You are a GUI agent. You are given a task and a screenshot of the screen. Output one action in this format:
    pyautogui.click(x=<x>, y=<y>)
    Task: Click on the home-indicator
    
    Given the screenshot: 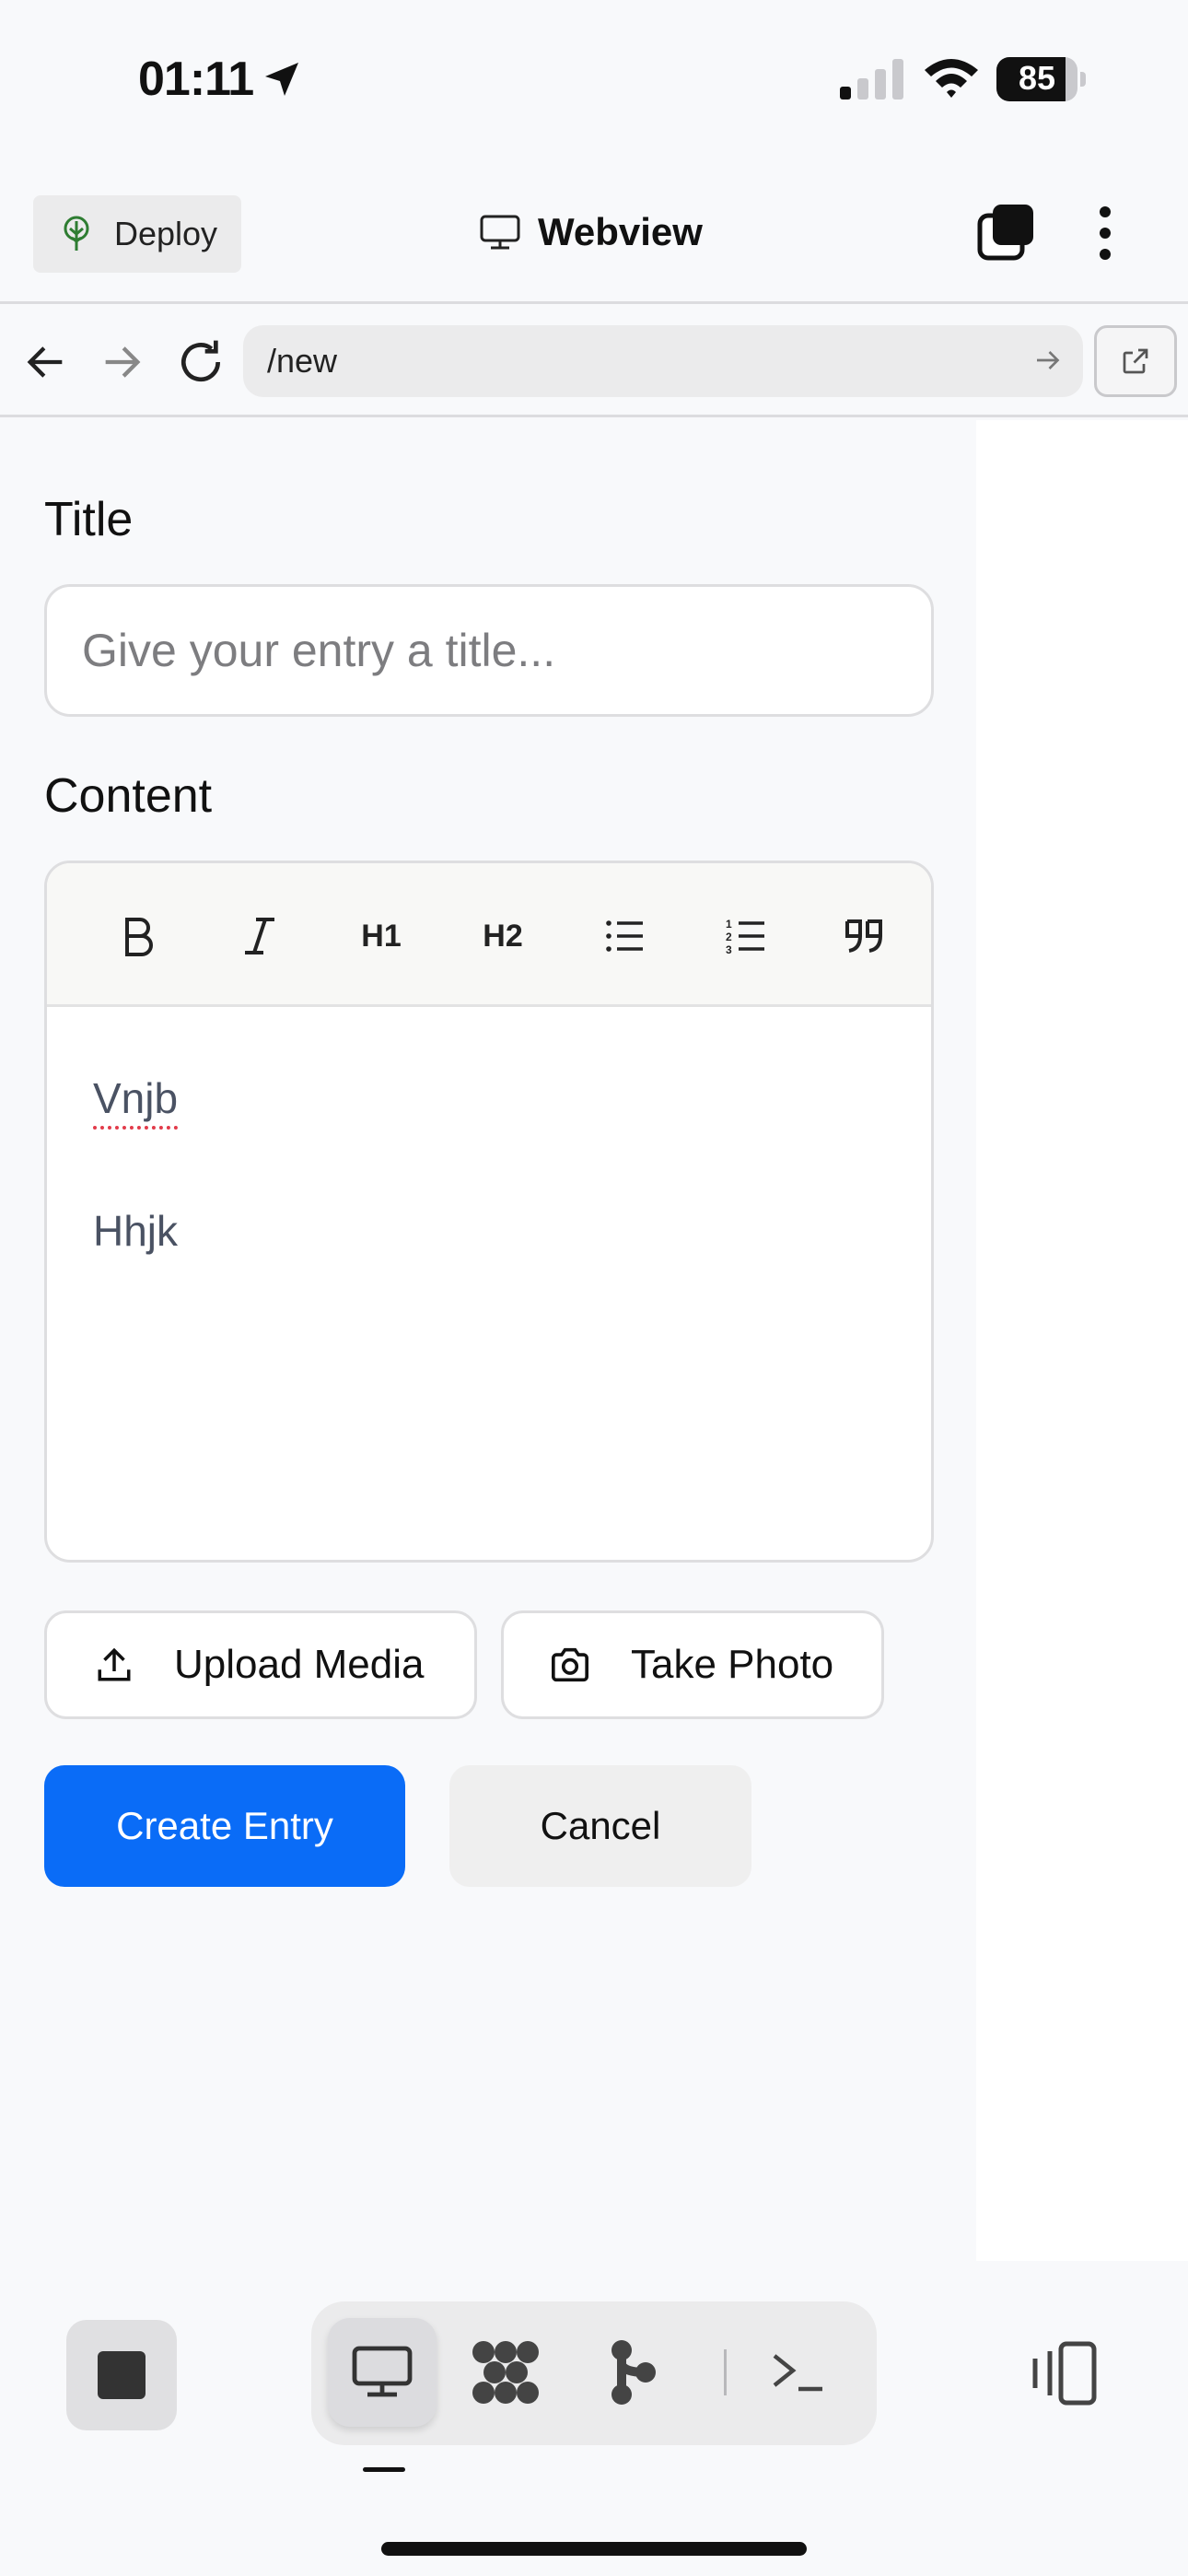 What is the action you would take?
    pyautogui.click(x=594, y=2549)
    